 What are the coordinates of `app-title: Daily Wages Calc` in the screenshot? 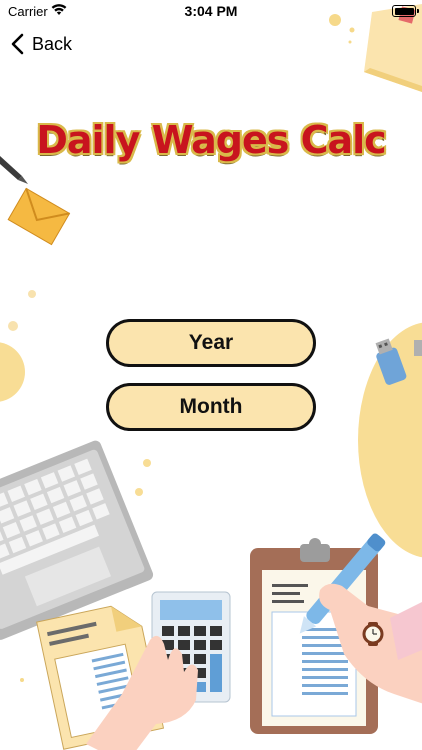 It's located at (211, 140).